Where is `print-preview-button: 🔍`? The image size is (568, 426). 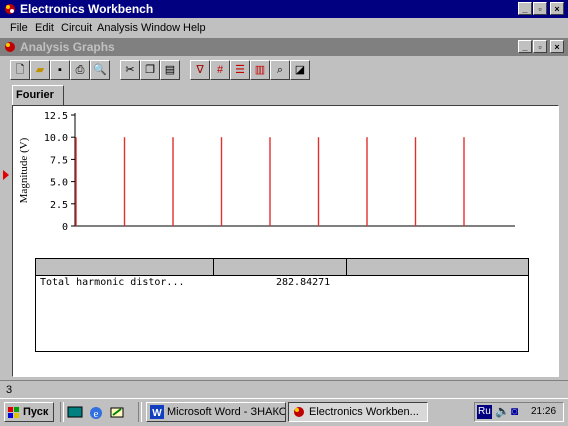
print-preview-button: 🔍 is located at coordinates (100, 70).